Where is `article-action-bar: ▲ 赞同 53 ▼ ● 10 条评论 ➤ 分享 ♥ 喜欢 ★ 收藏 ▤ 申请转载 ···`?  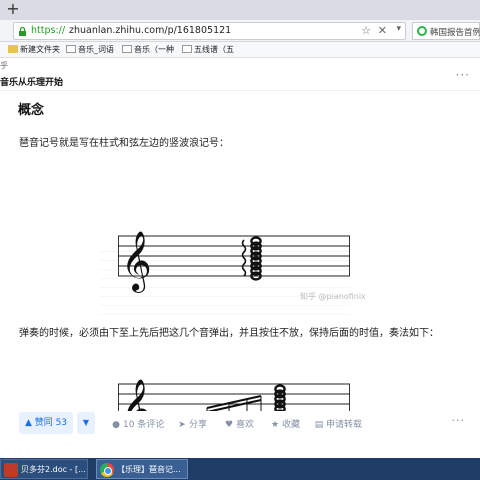 article-action-bar: ▲ 赞同 53 ▼ ● 10 条评论 ➤ 分享 ♥ 喜欢 ★ 收藏 ▤ 申请转载 ··· is located at coordinates (240, 435).